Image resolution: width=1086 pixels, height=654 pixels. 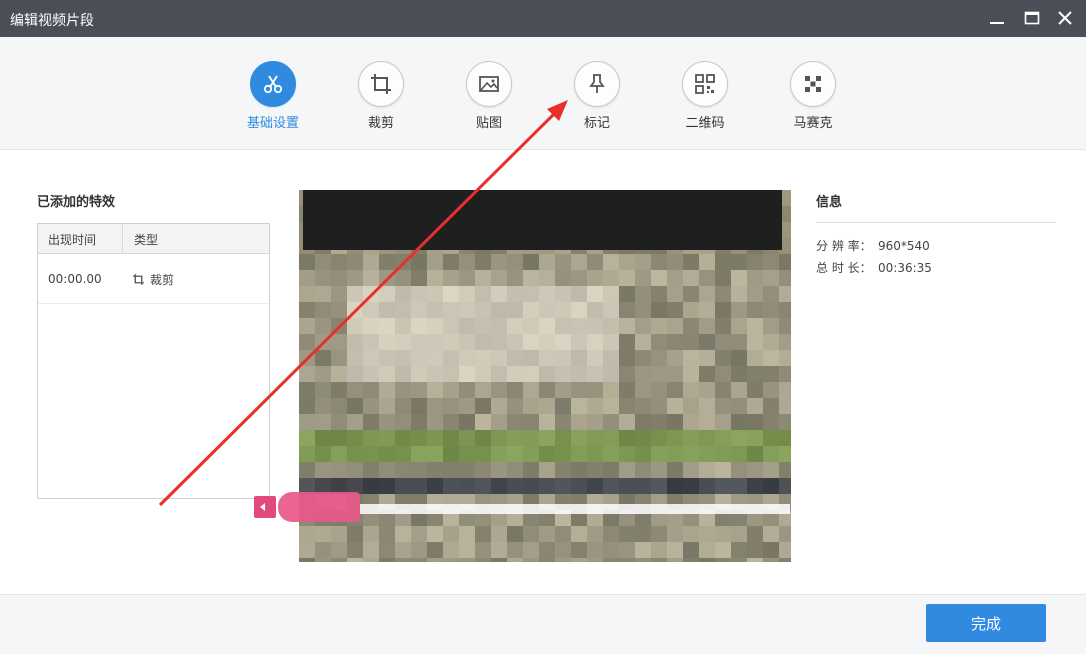 I want to click on tool-marker: 标记, so click(x=597, y=96).